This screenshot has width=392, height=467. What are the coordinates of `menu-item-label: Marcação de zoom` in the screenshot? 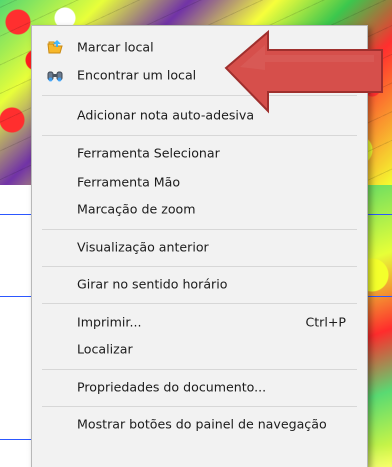 It's located at (136, 209).